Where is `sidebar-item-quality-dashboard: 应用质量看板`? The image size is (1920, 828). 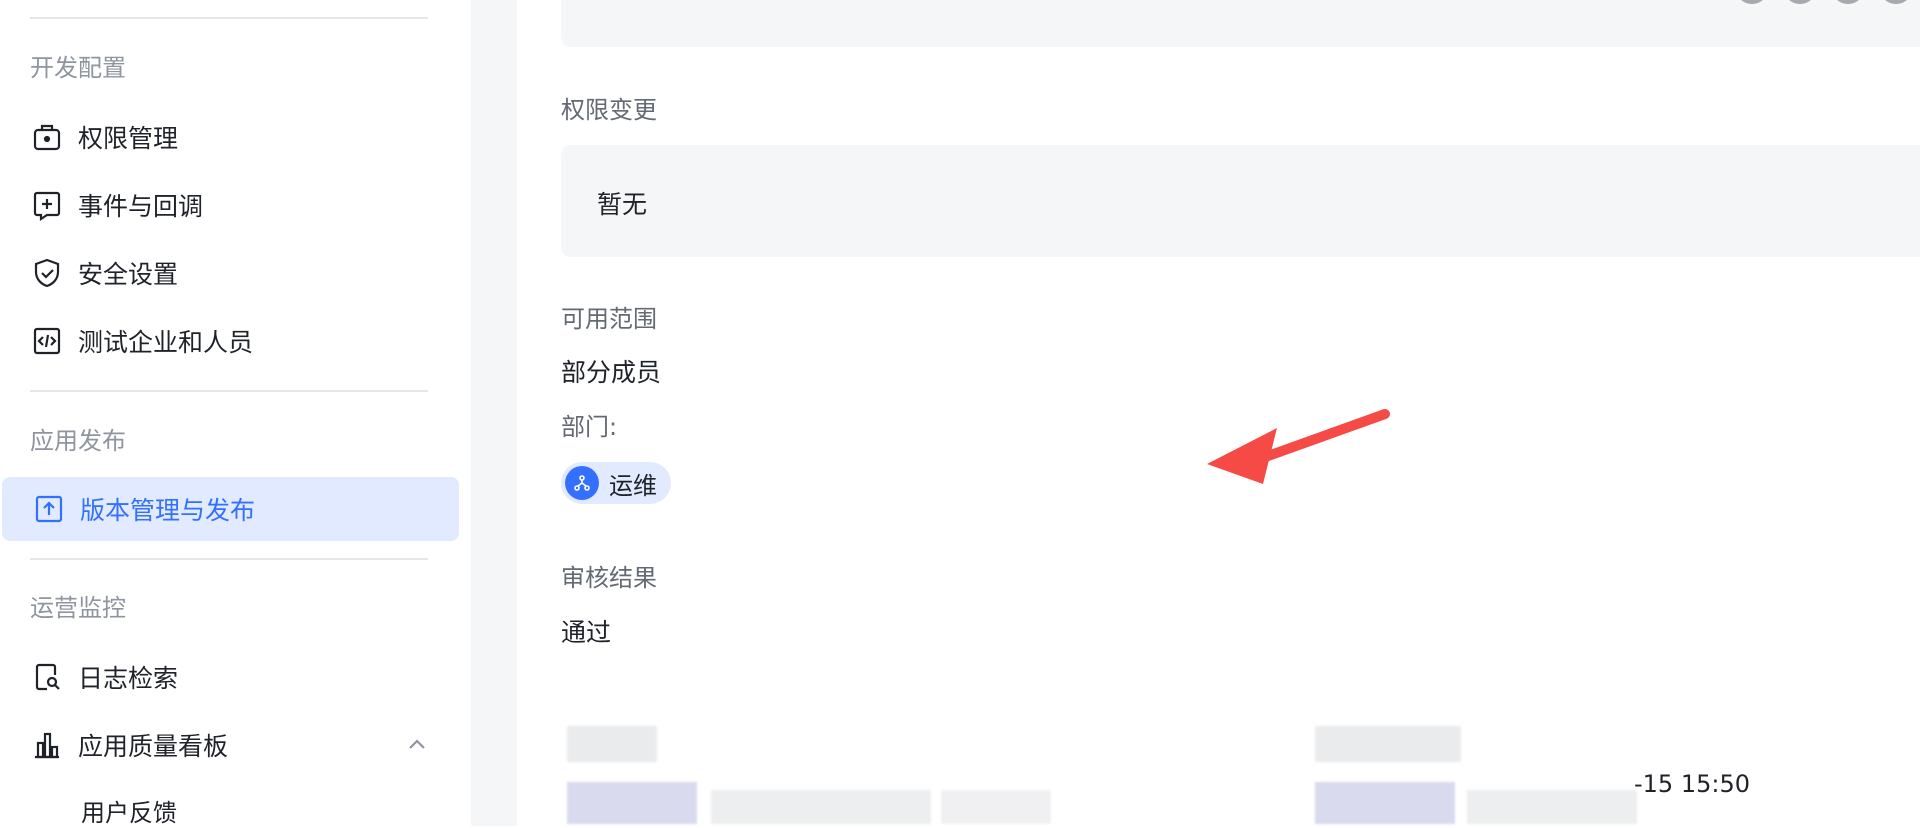
sidebar-item-quality-dashboard: 应用质量看板 is located at coordinates (228, 745).